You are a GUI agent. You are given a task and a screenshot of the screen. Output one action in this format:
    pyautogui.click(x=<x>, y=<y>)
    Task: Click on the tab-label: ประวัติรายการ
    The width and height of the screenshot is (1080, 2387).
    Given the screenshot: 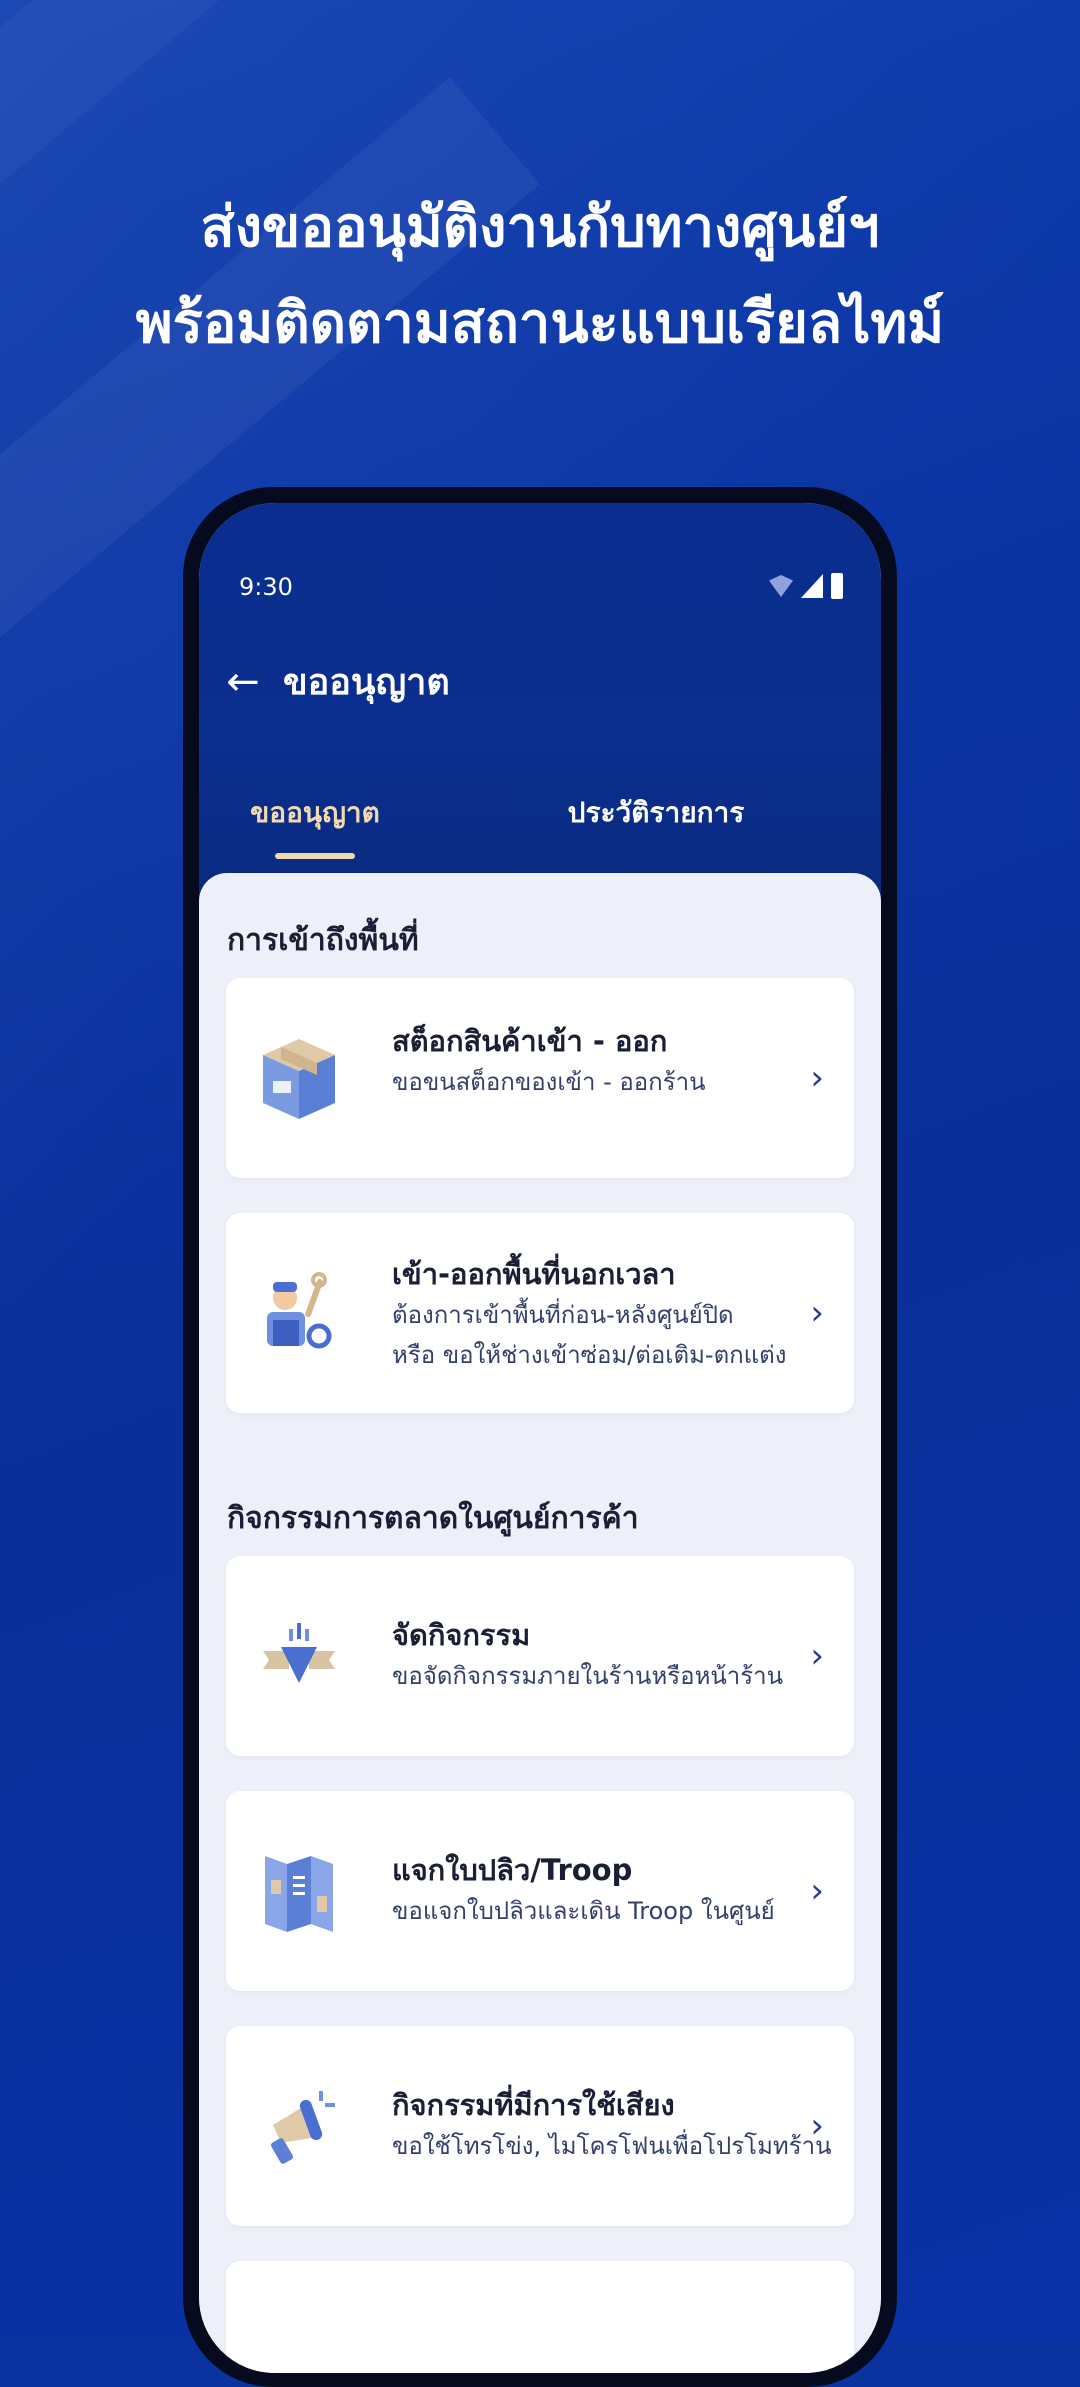 What is the action you would take?
    pyautogui.click(x=656, y=812)
    